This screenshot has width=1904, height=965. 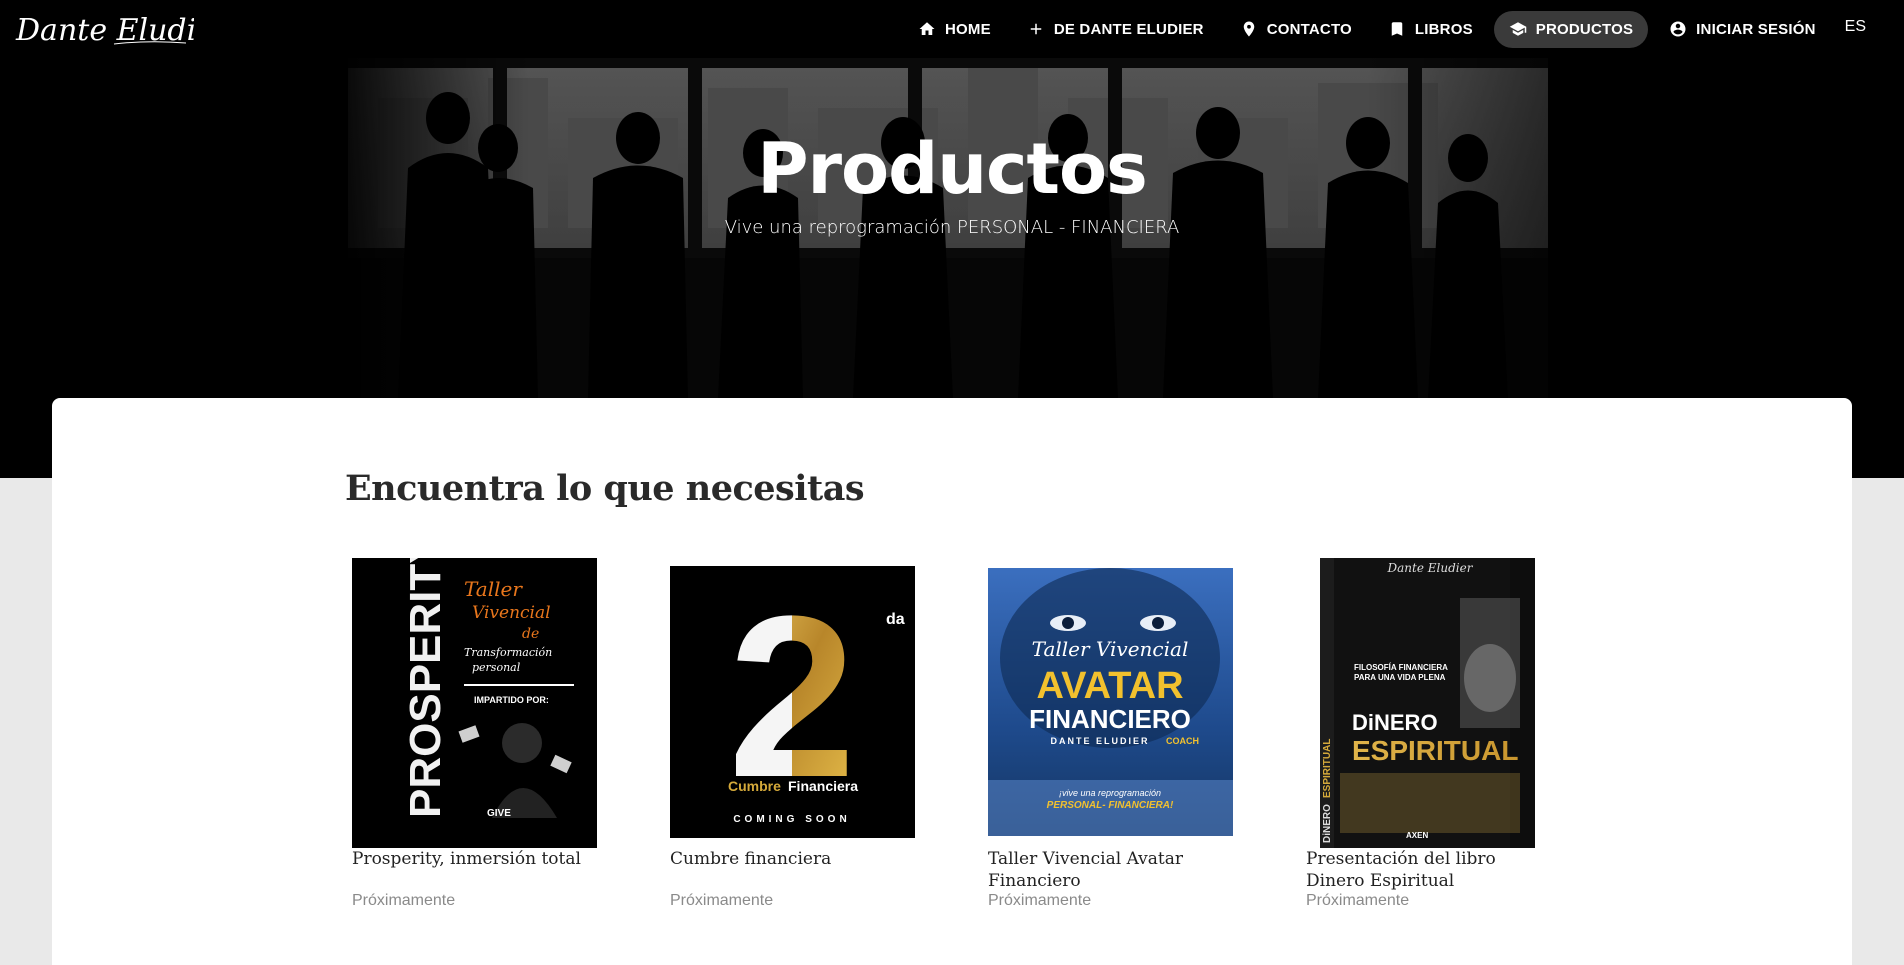 What do you see at coordinates (493, 589) in the screenshot?
I see `svg-text: Taller` at bounding box center [493, 589].